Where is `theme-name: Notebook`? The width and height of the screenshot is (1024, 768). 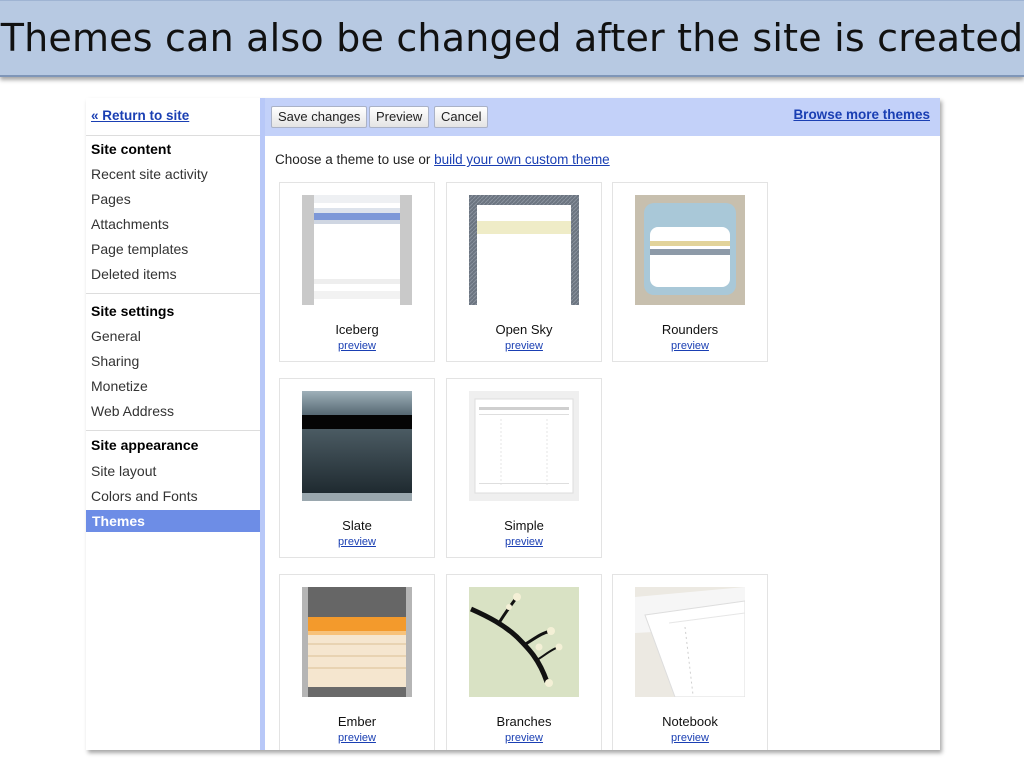 theme-name: Notebook is located at coordinates (690, 721).